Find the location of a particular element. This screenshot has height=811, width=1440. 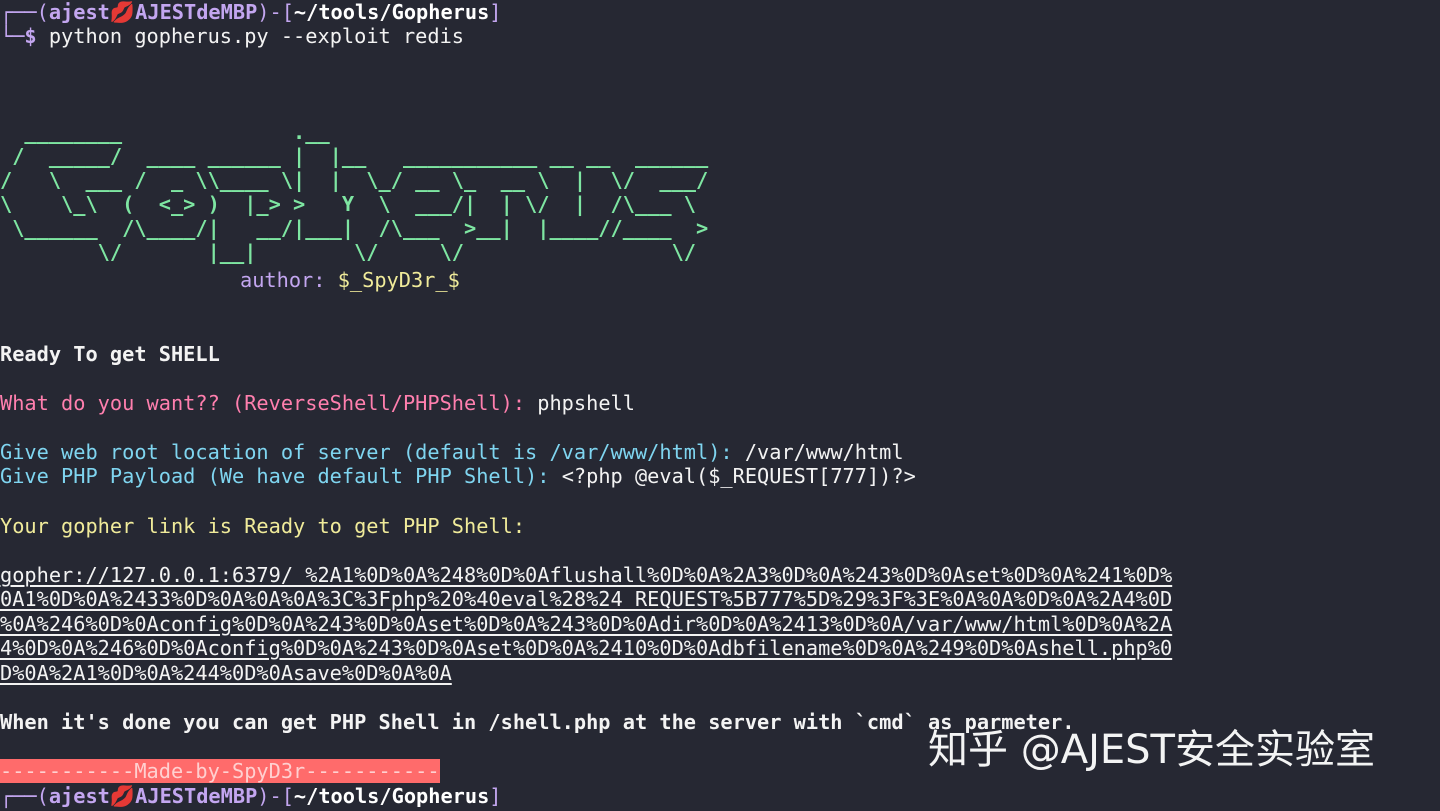

prompt-user-2: ajest is located at coordinates (79, 796).